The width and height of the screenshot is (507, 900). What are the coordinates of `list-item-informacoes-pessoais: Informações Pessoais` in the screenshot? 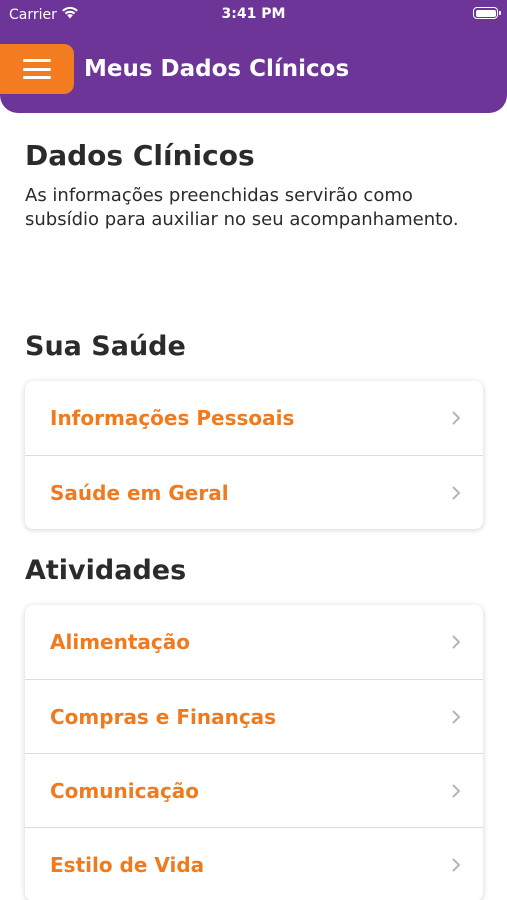 It's located at (254, 418).